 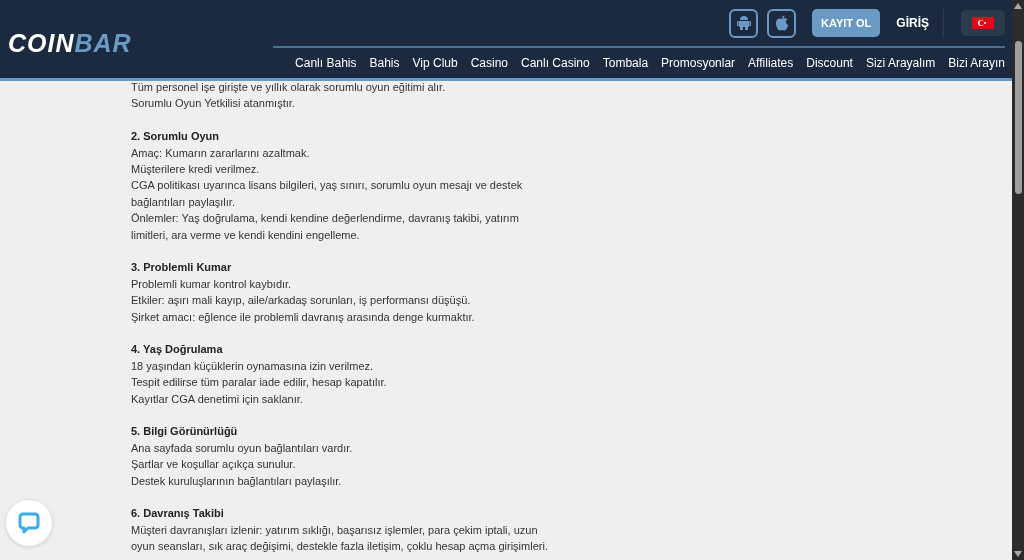 I want to click on android-icon, so click(x=743, y=23).